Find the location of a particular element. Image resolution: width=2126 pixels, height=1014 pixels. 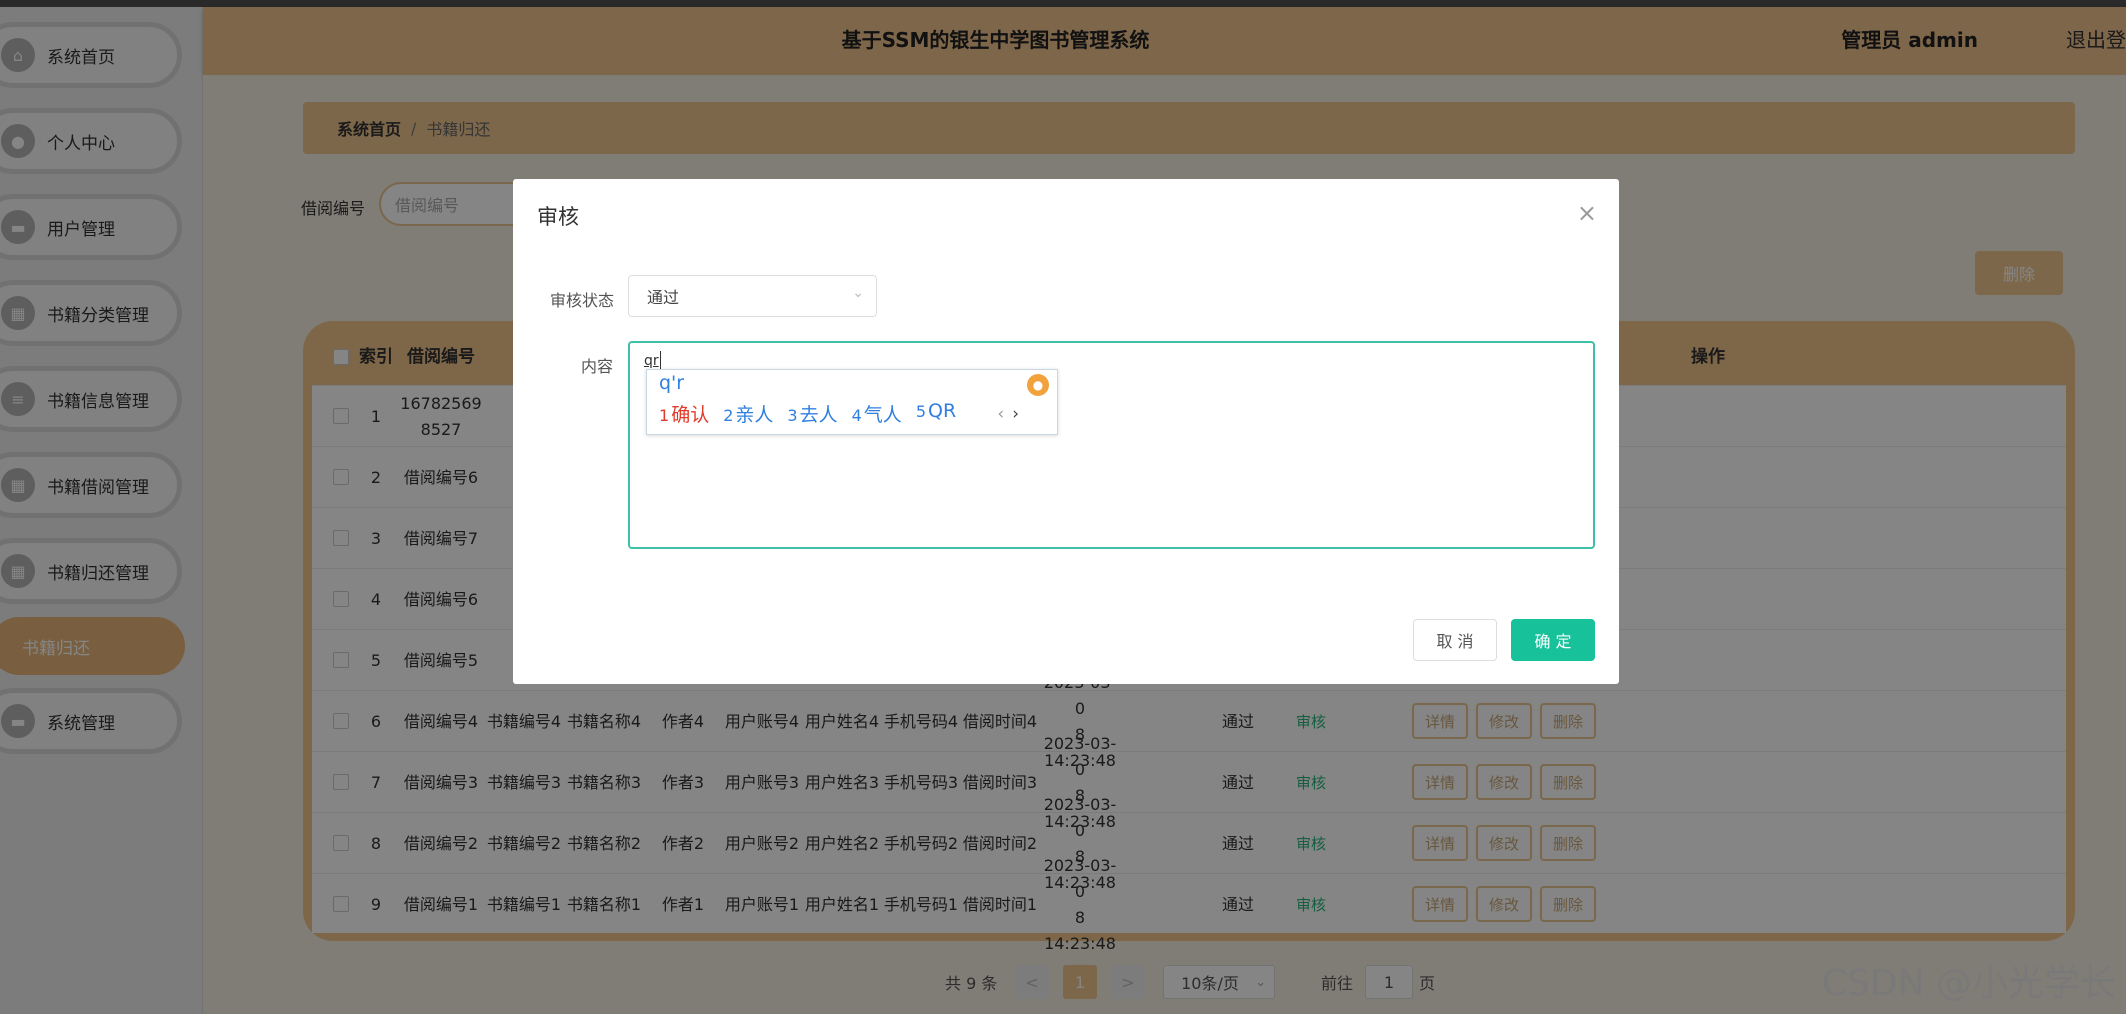

ime-candidate-list: 1 确认 2 亲人 3 去人 4 气人 5 QR is located at coordinates (807, 413).